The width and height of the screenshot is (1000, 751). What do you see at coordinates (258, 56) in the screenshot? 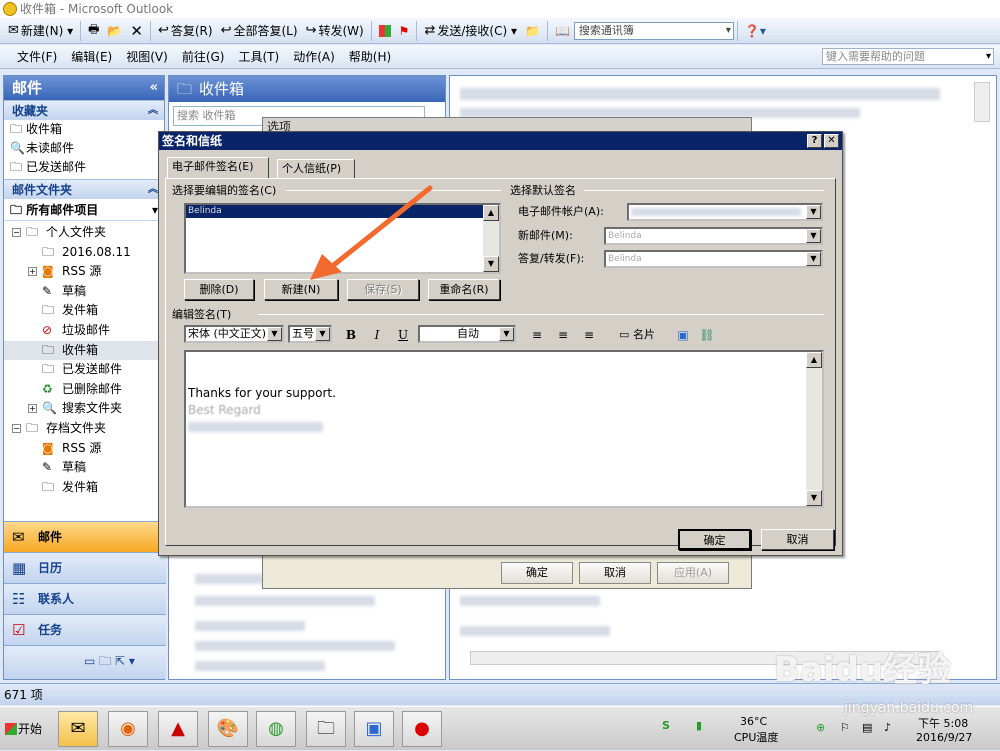
I see `menu-tools: 工具(T)` at bounding box center [258, 56].